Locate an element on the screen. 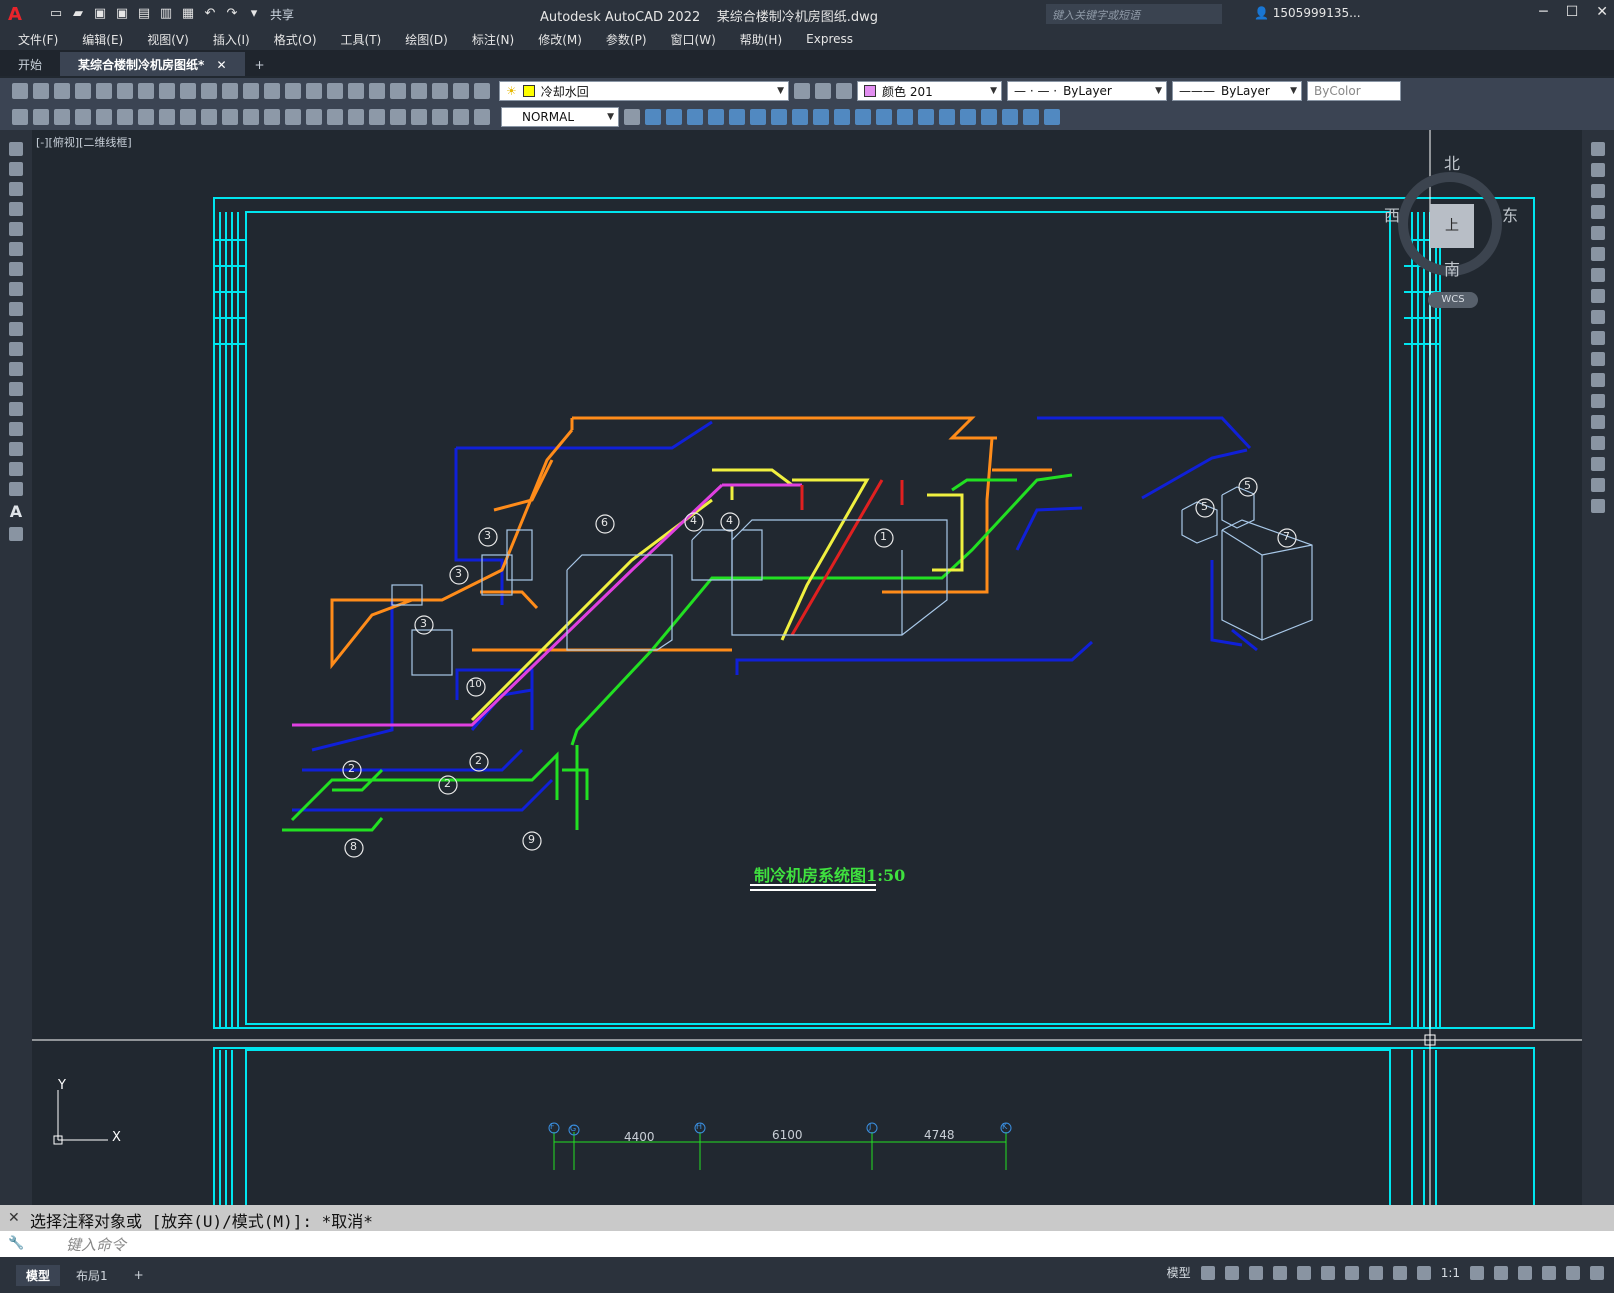  jogged-linear-icon is located at coordinates (419, 117).